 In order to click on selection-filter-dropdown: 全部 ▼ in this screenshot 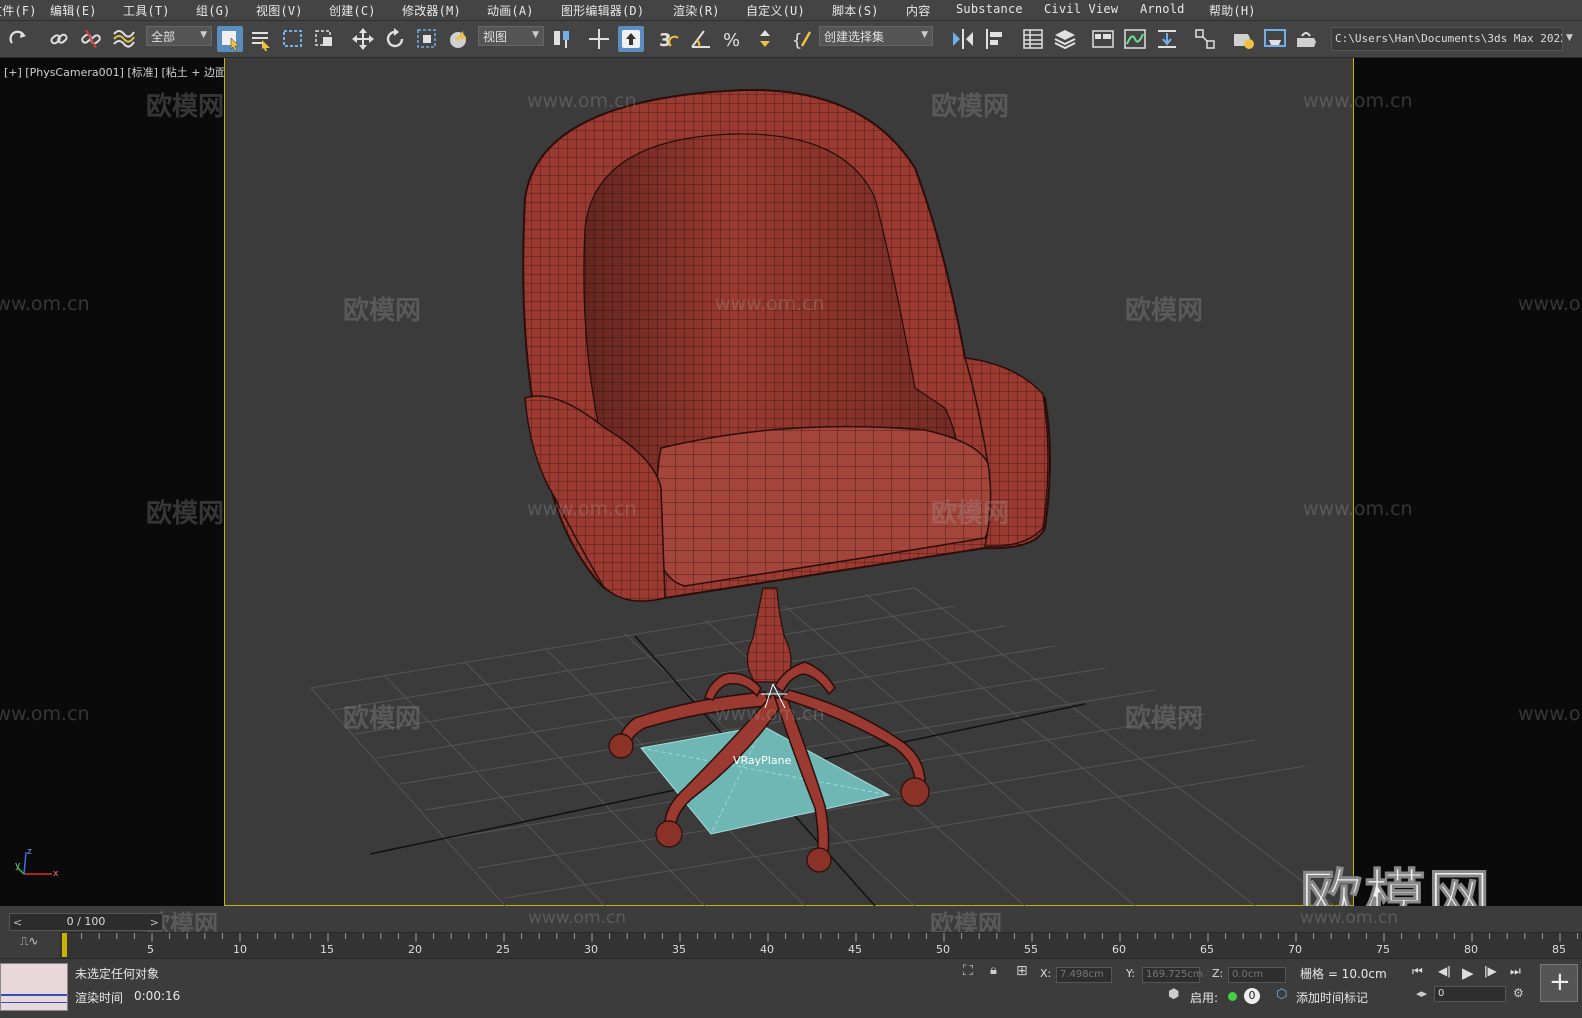, I will do `click(179, 36)`.